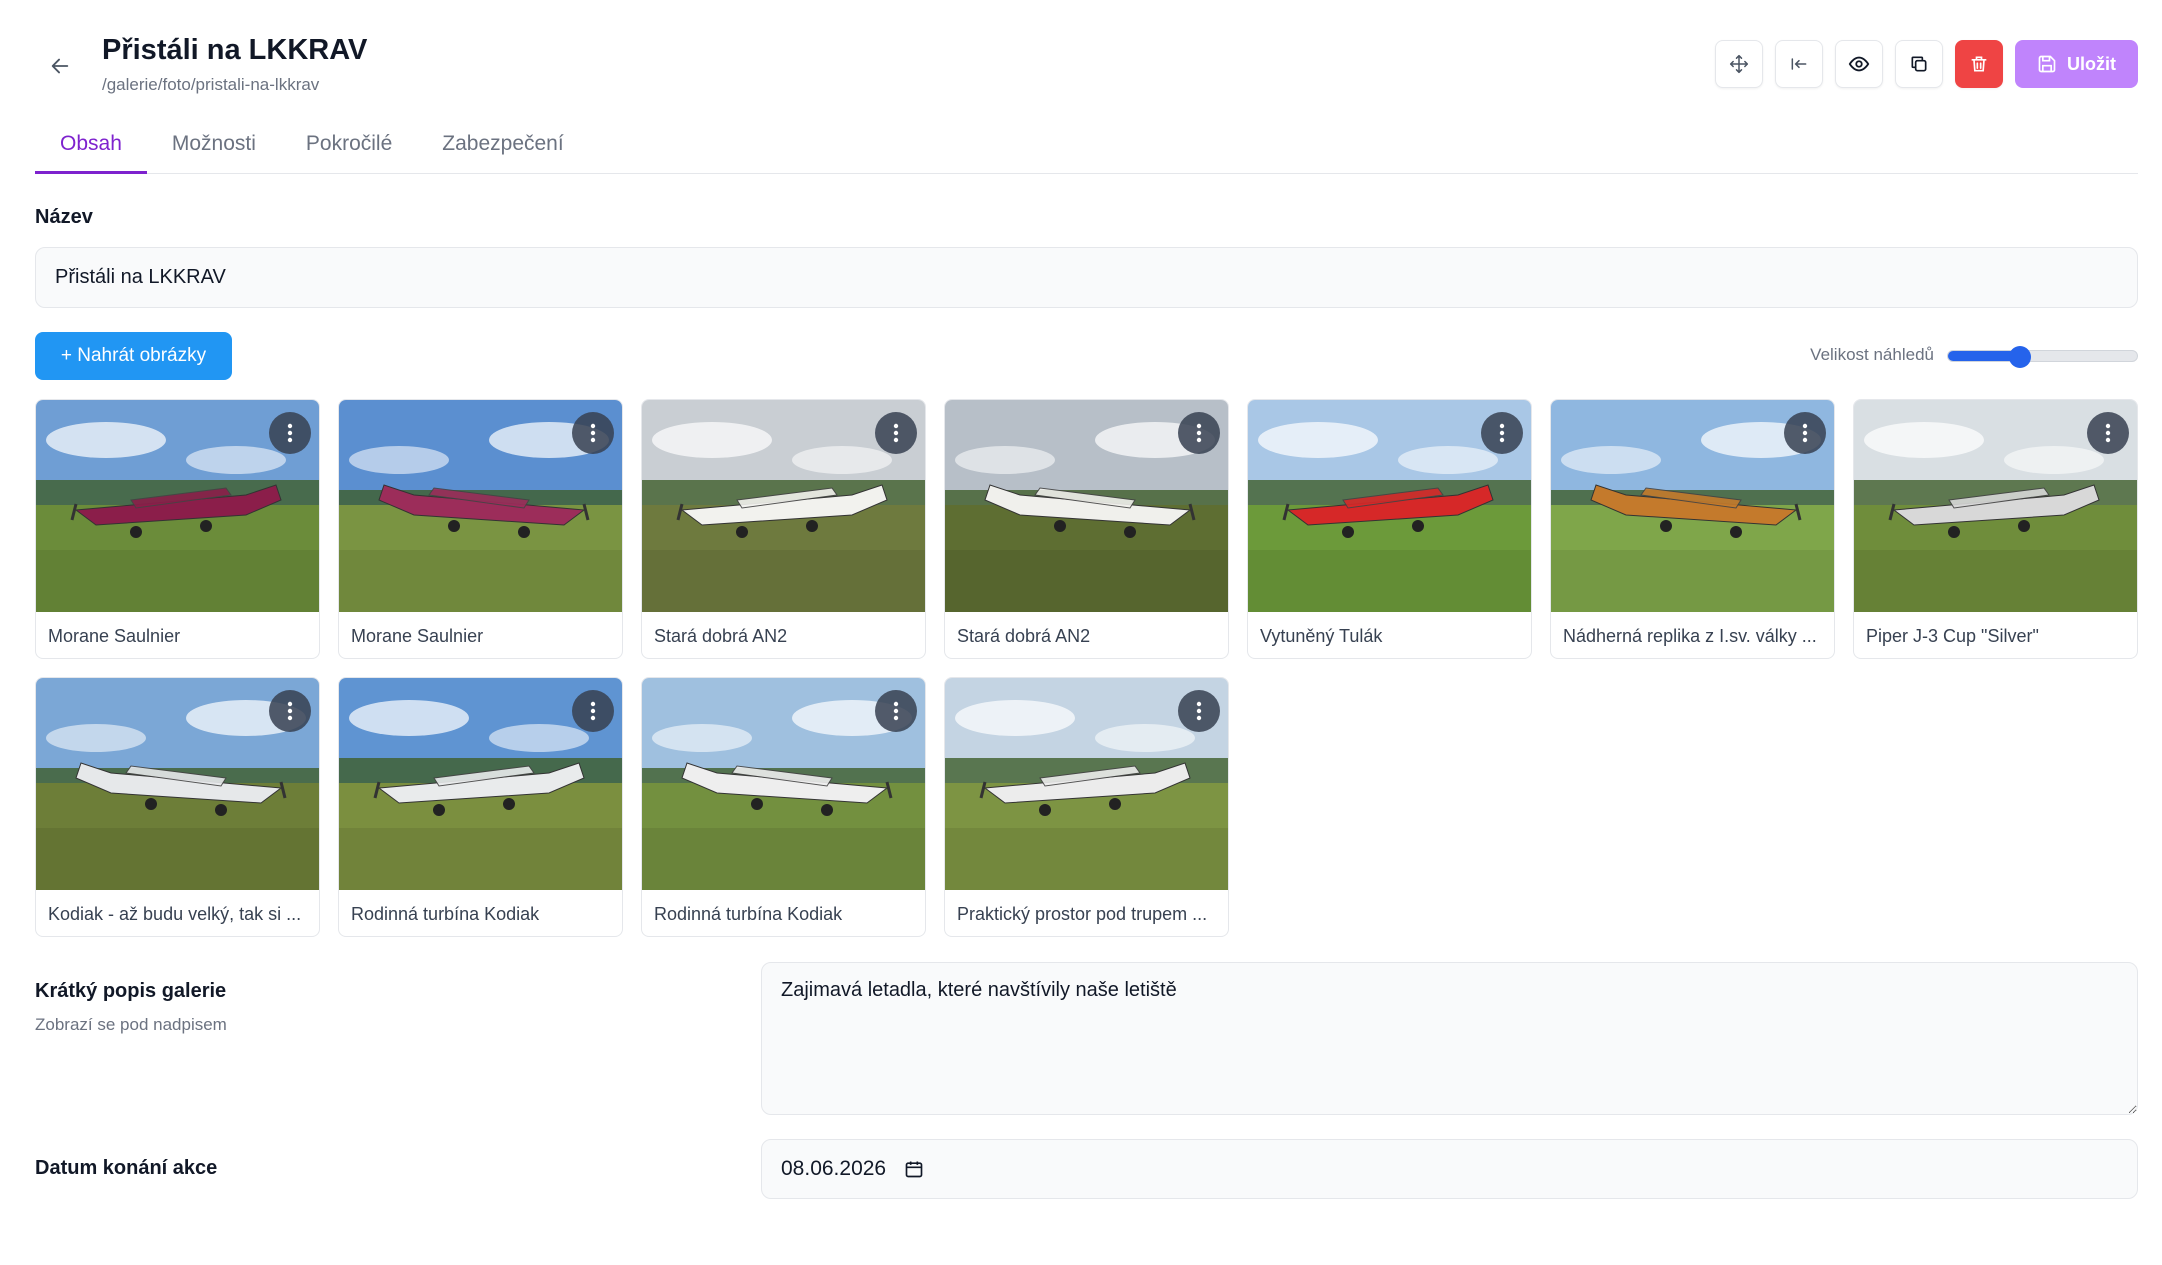 This screenshot has height=1265, width=2162. I want to click on trash-icon, so click(1979, 64).